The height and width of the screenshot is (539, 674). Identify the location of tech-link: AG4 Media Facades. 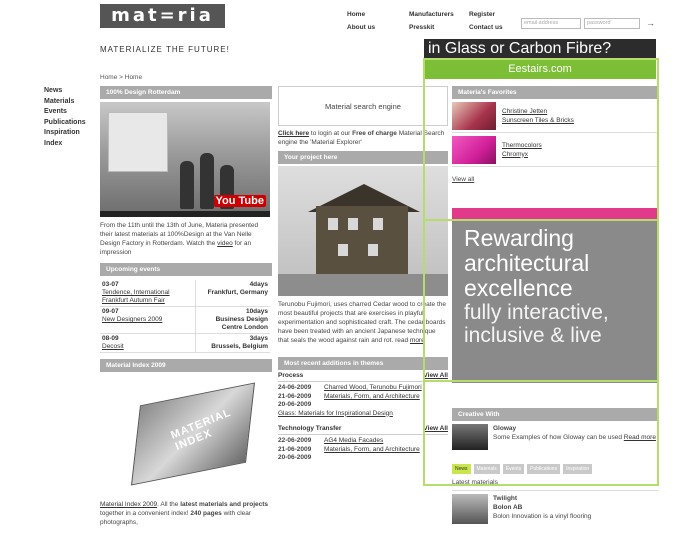
(353, 440).